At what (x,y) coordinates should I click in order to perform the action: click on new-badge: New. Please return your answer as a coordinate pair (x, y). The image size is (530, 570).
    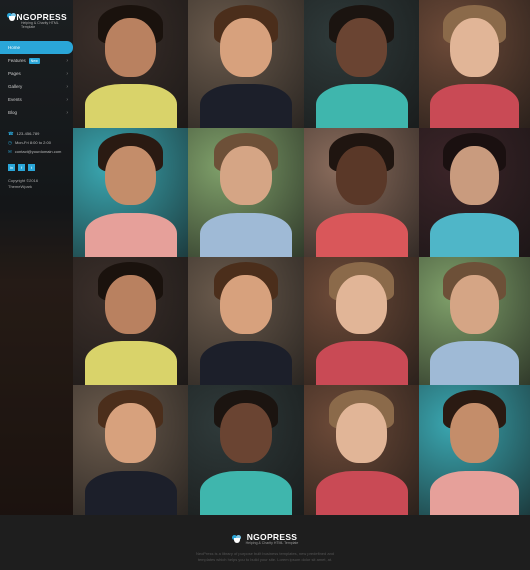
    Looking at the image, I should click on (34, 61).